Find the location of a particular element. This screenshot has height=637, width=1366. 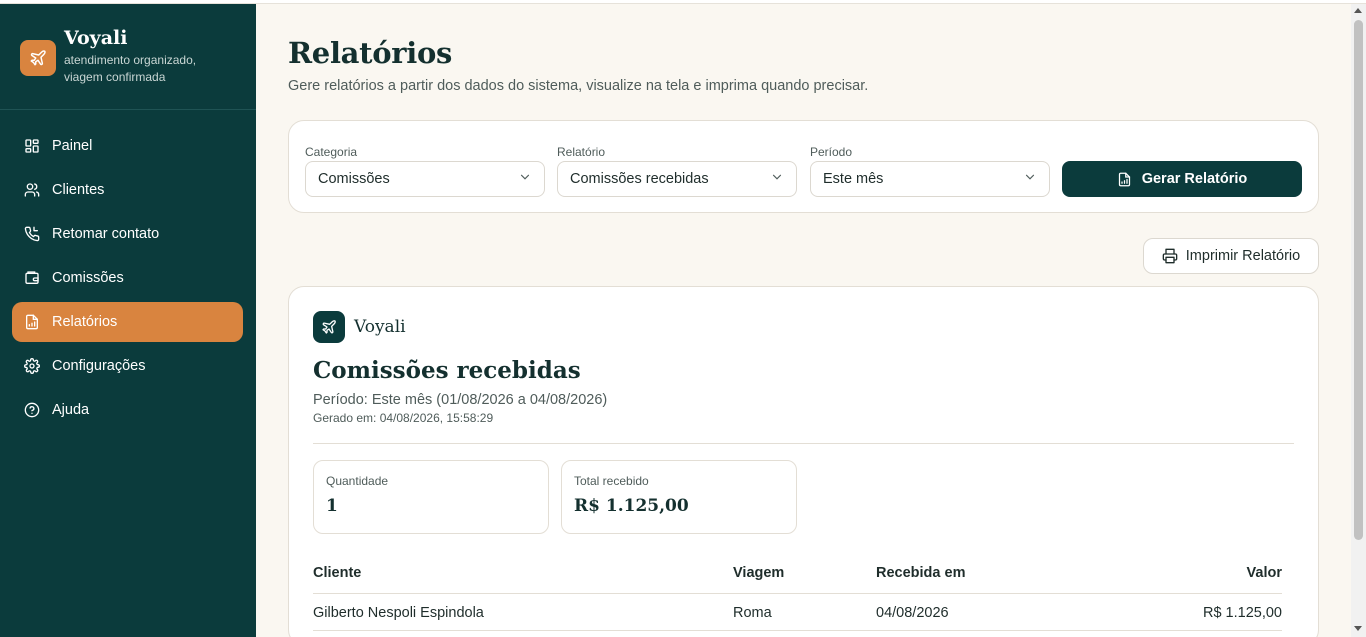

category-value: Comissões is located at coordinates (354, 179).